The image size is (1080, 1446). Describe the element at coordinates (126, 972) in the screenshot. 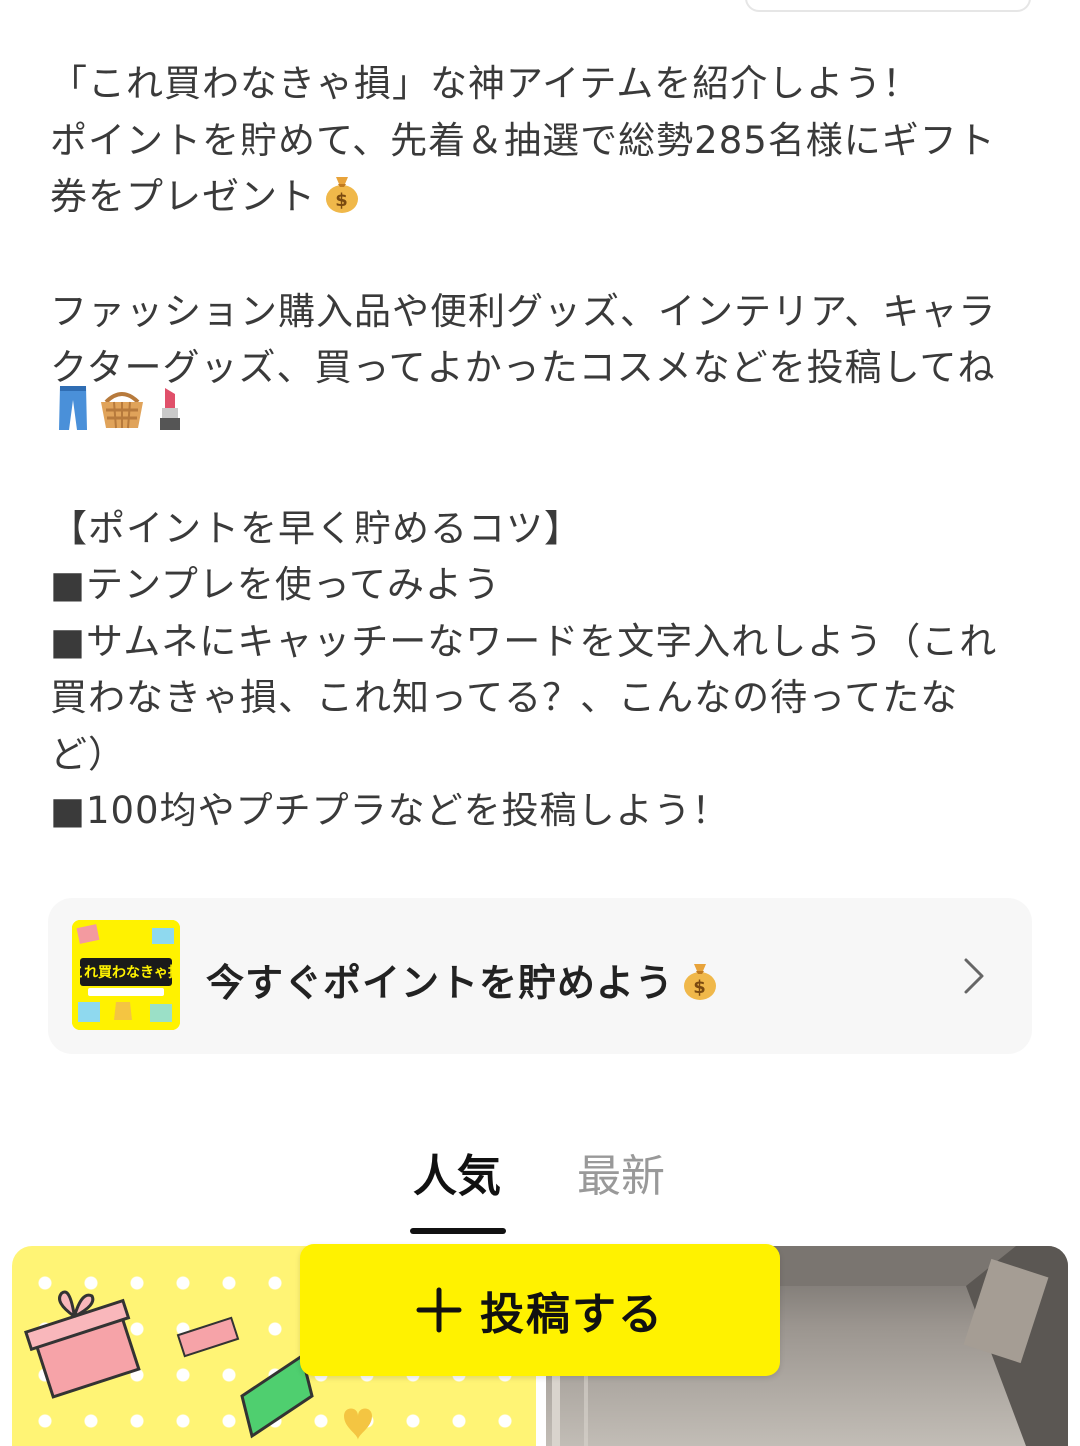

I see `thumbnail-title: これ買わなきゃ損` at that location.